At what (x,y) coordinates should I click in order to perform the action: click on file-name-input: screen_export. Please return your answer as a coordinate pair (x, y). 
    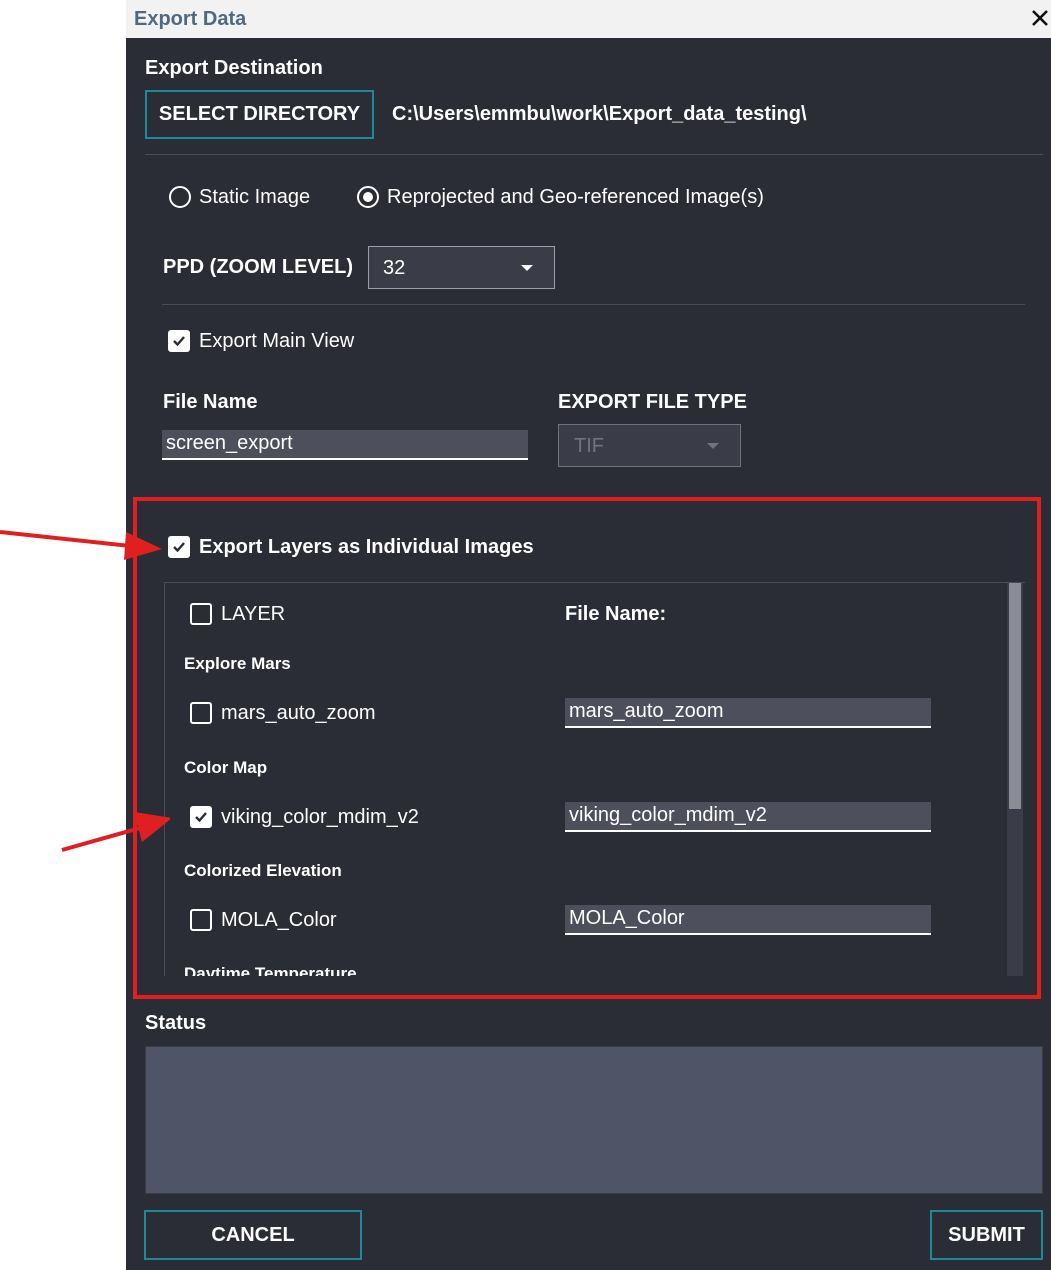
    Looking at the image, I should click on (345, 445).